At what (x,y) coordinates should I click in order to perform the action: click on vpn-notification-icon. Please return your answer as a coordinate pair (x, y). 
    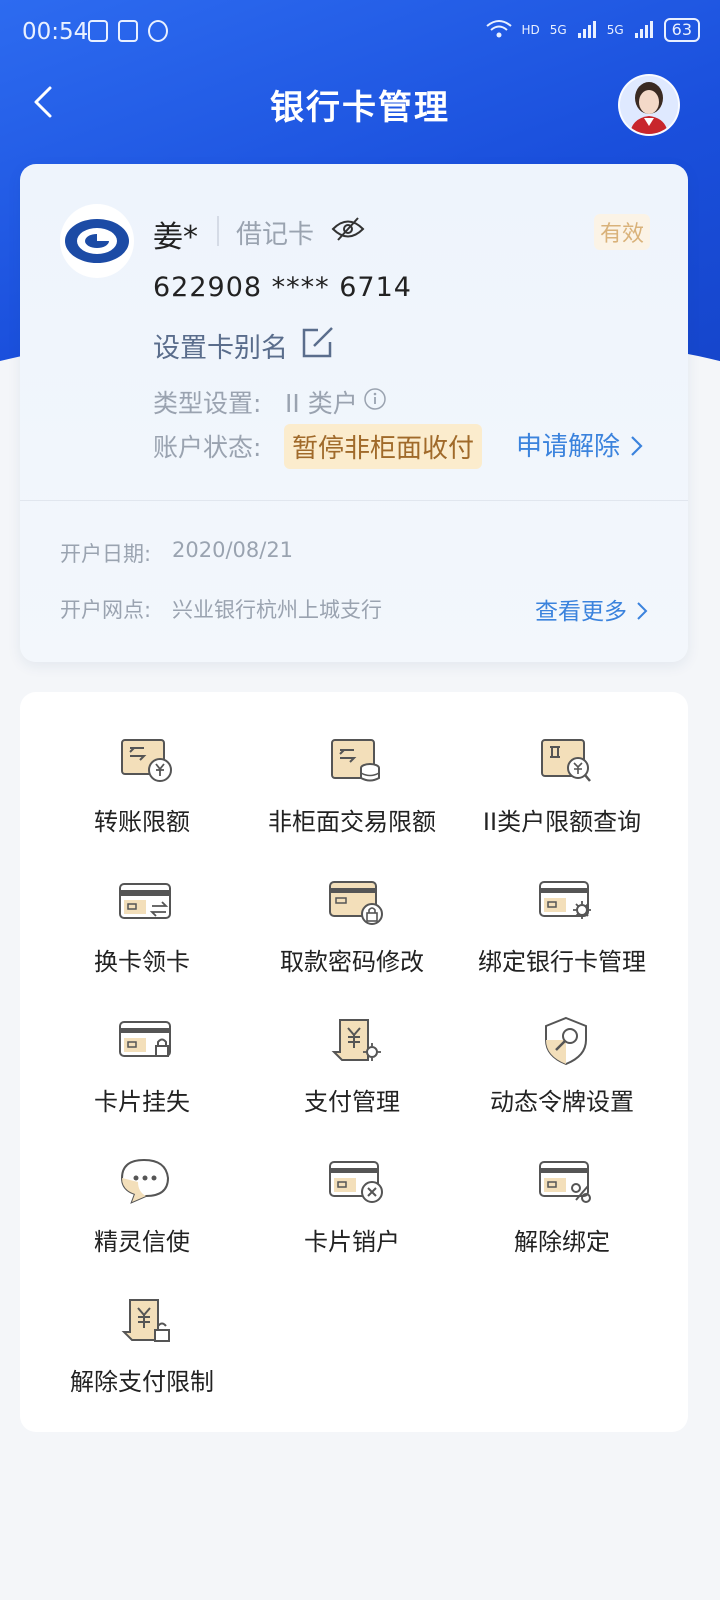
    Looking at the image, I should click on (158, 31).